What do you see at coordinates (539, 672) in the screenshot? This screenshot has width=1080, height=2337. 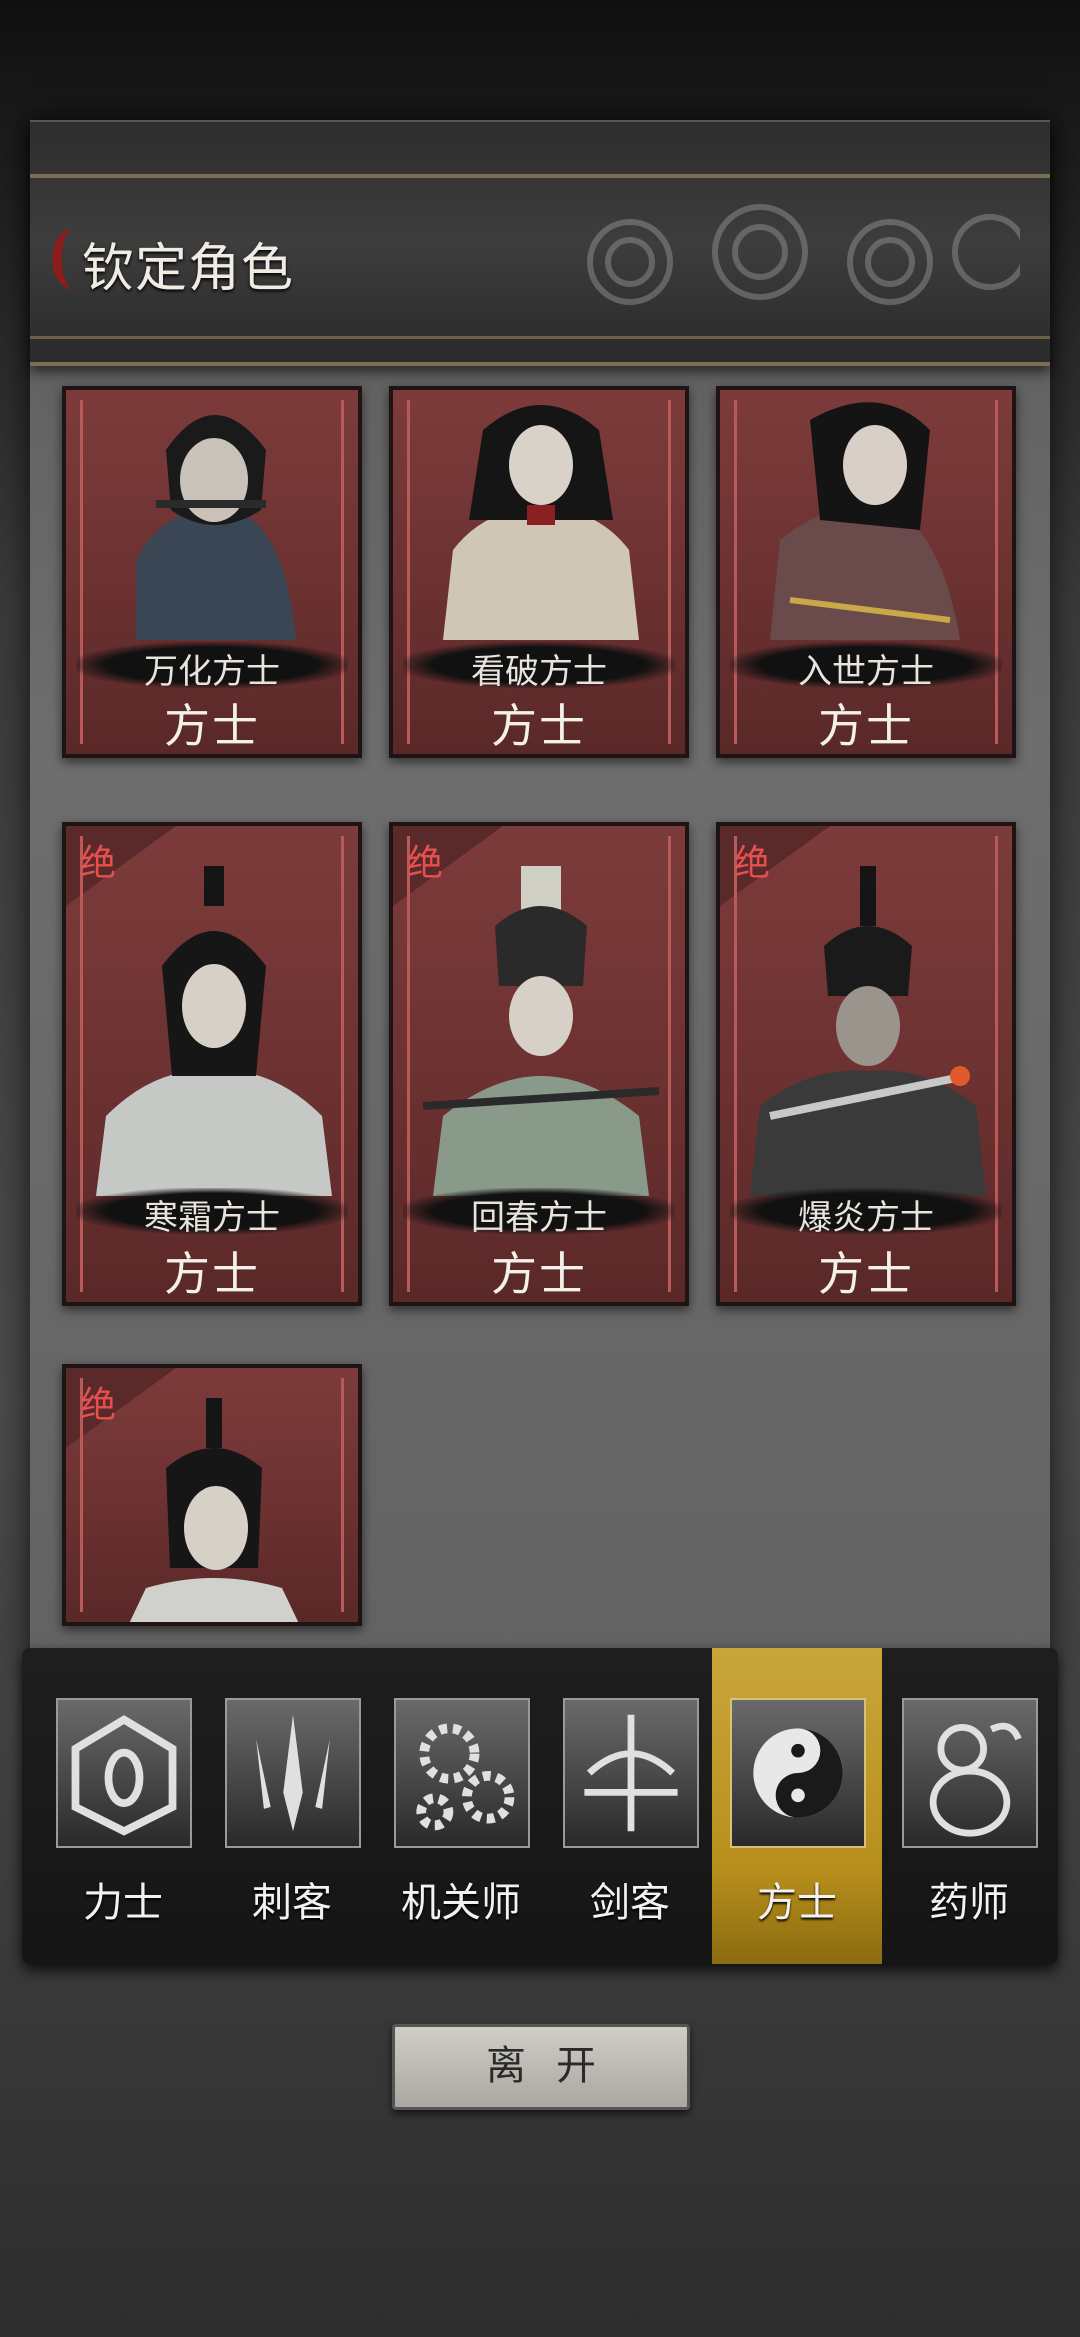 I see `character-name: 看破方士` at bounding box center [539, 672].